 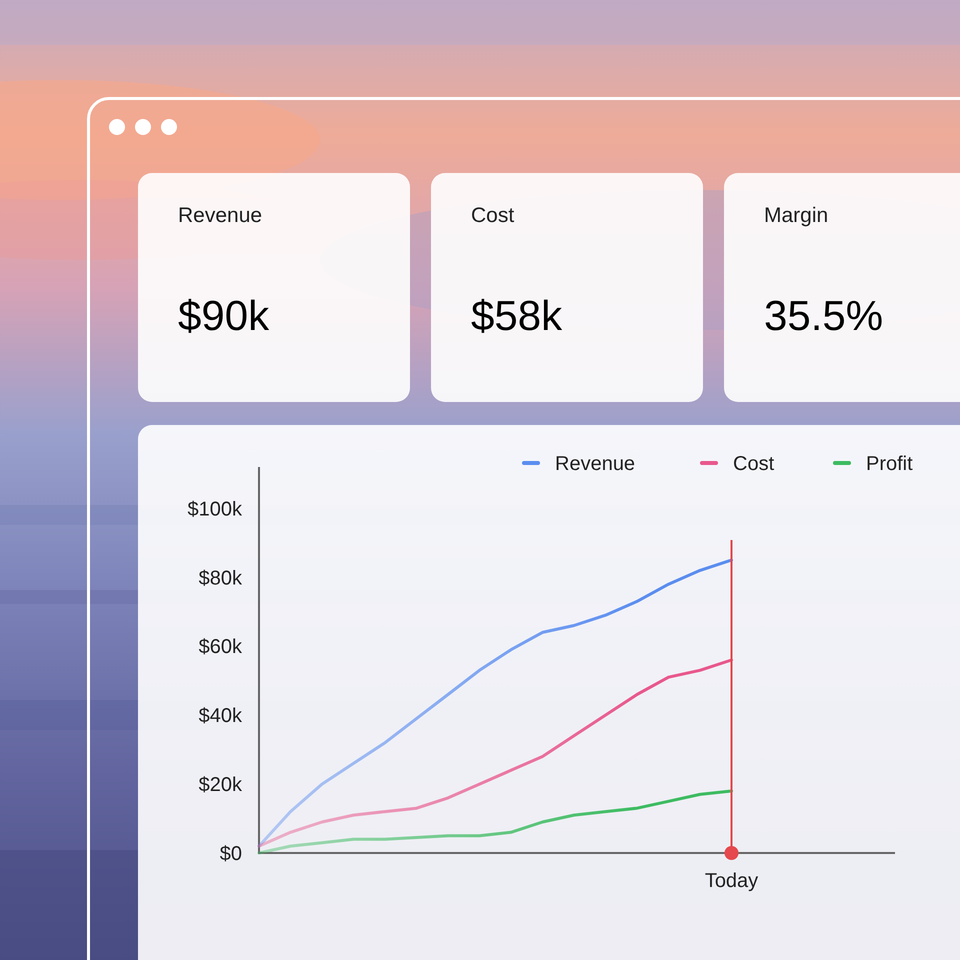 What do you see at coordinates (516, 315) in the screenshot?
I see `kpi-value: $58k` at bounding box center [516, 315].